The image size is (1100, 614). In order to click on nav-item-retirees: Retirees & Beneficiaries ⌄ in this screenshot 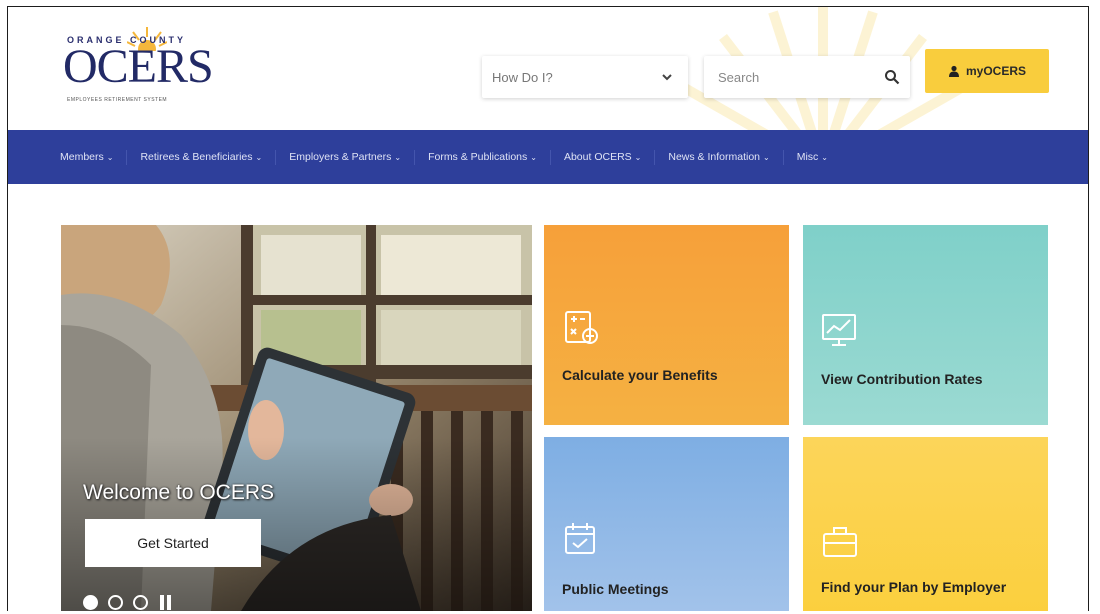, I will do `click(202, 157)`.